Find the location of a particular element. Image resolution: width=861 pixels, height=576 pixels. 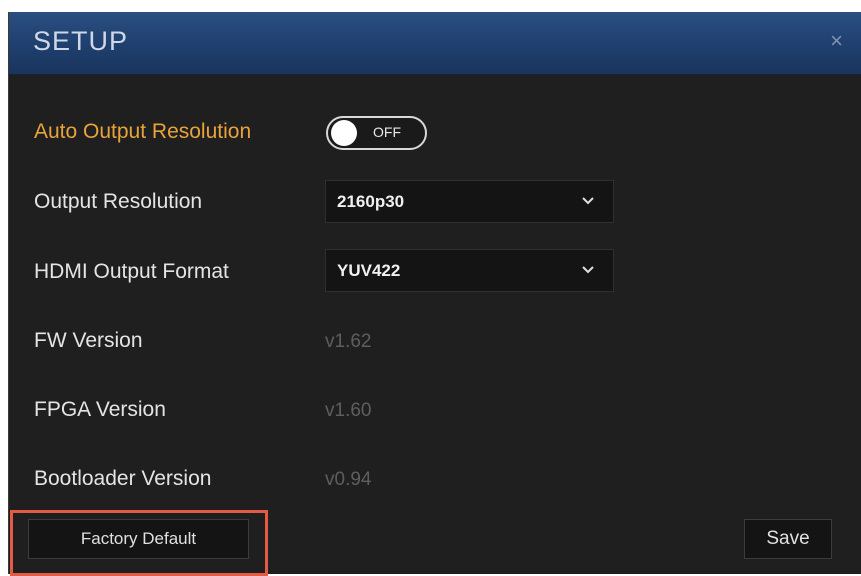

fpga-version-value: v1.60 is located at coordinates (348, 410).